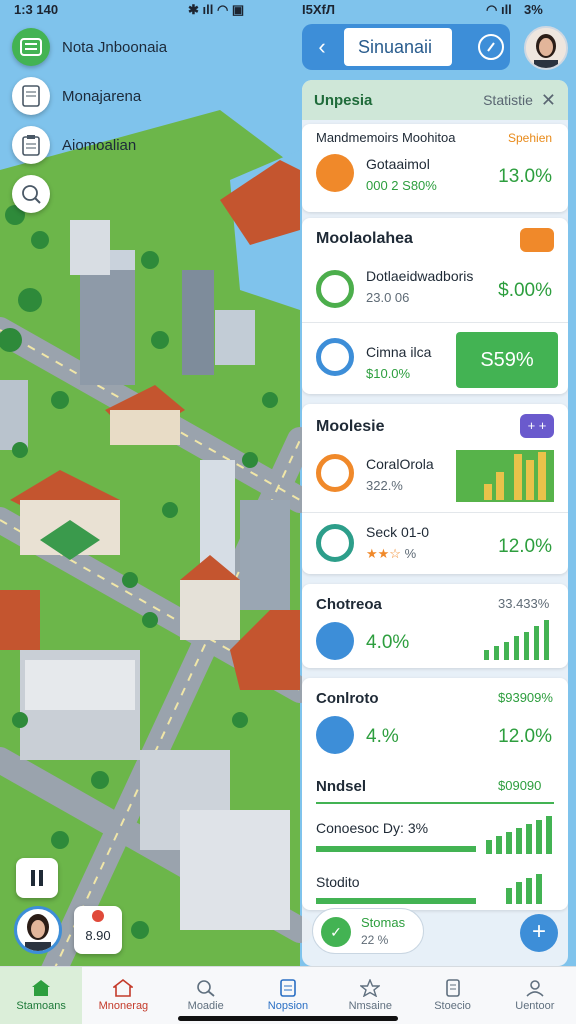  Describe the element at coordinates (525, 546) in the screenshot. I see `section2-row2-value: 12.0%` at that location.